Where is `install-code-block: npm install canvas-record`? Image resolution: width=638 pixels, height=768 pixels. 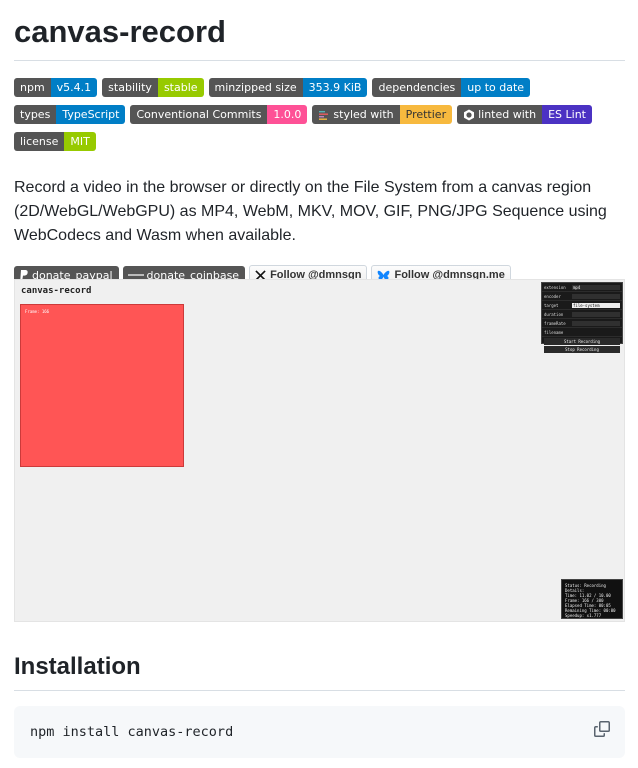 install-code-block: npm install canvas-record is located at coordinates (319, 732).